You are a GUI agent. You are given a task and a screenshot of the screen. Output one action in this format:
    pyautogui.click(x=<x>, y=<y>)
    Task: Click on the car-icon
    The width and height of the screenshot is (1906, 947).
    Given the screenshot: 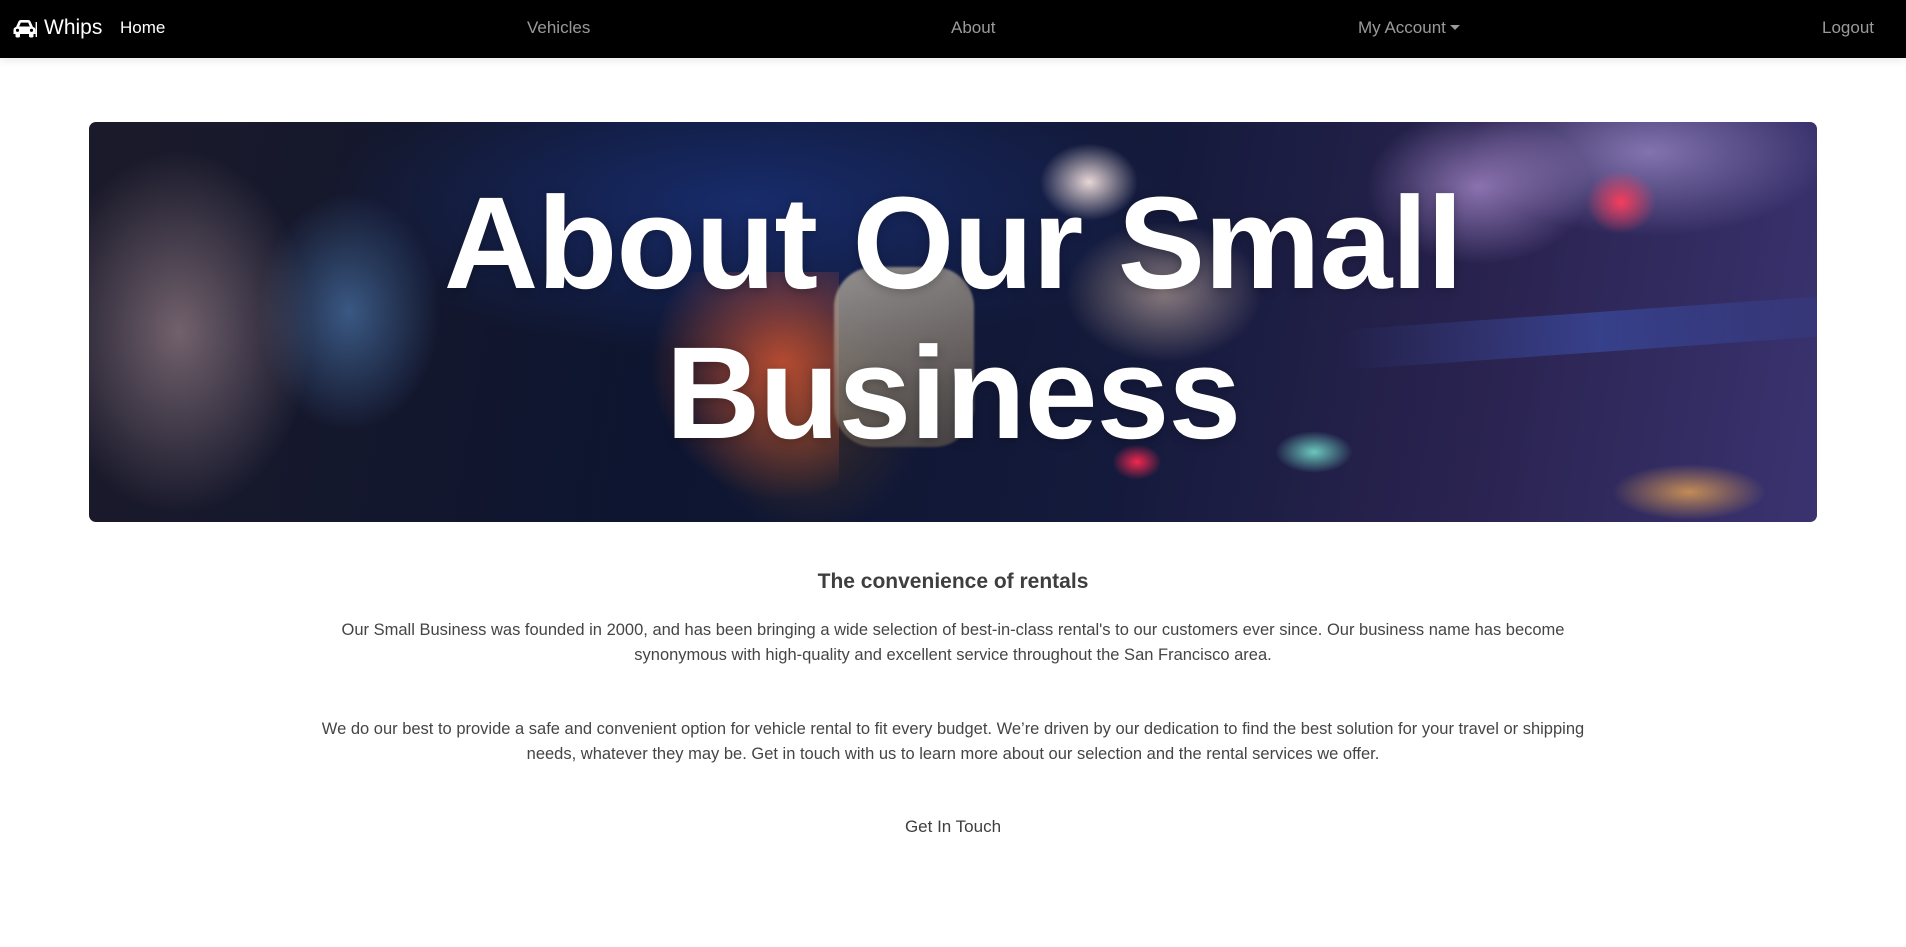 What is the action you would take?
    pyautogui.click(x=25, y=28)
    